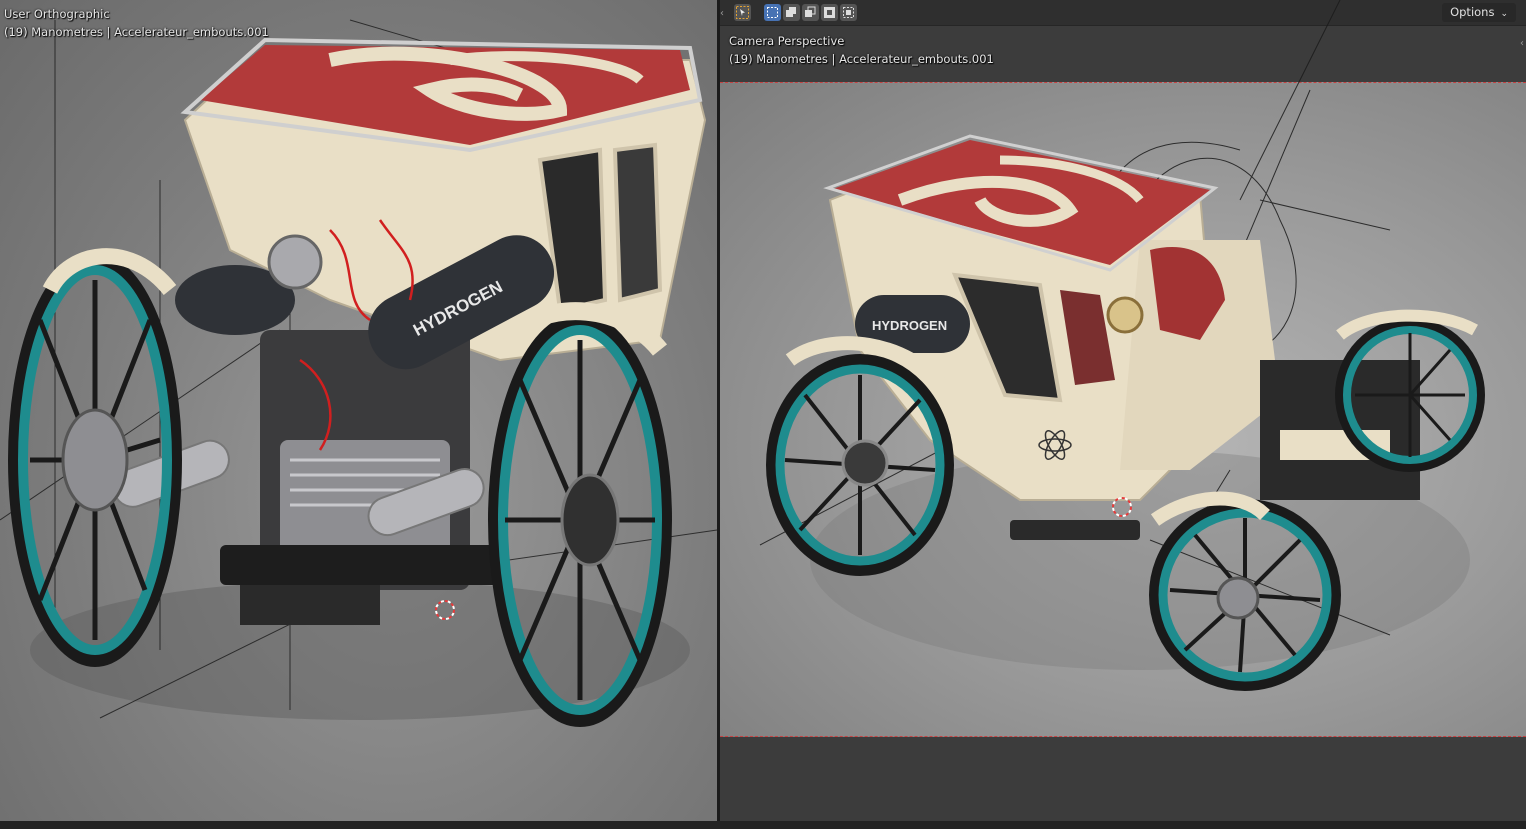  What do you see at coordinates (57, 14) in the screenshot?
I see `left-view-name: User Orthographic` at bounding box center [57, 14].